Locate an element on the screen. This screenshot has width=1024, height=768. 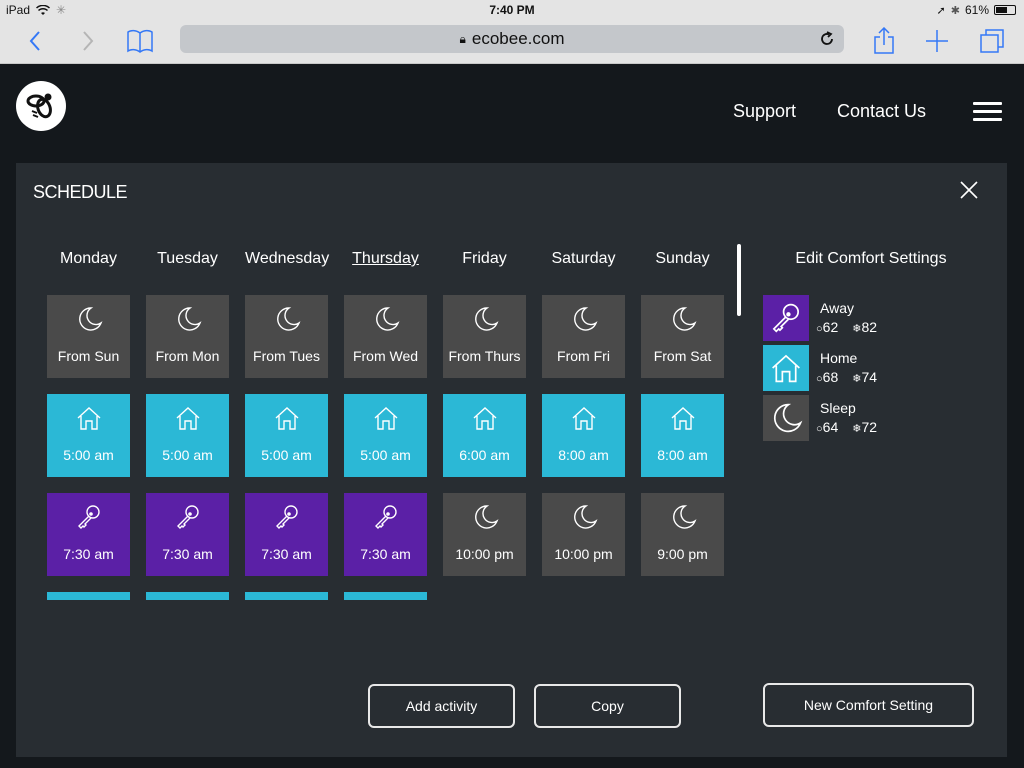
comfort-name: Sleep is located at coordinates (838, 408).